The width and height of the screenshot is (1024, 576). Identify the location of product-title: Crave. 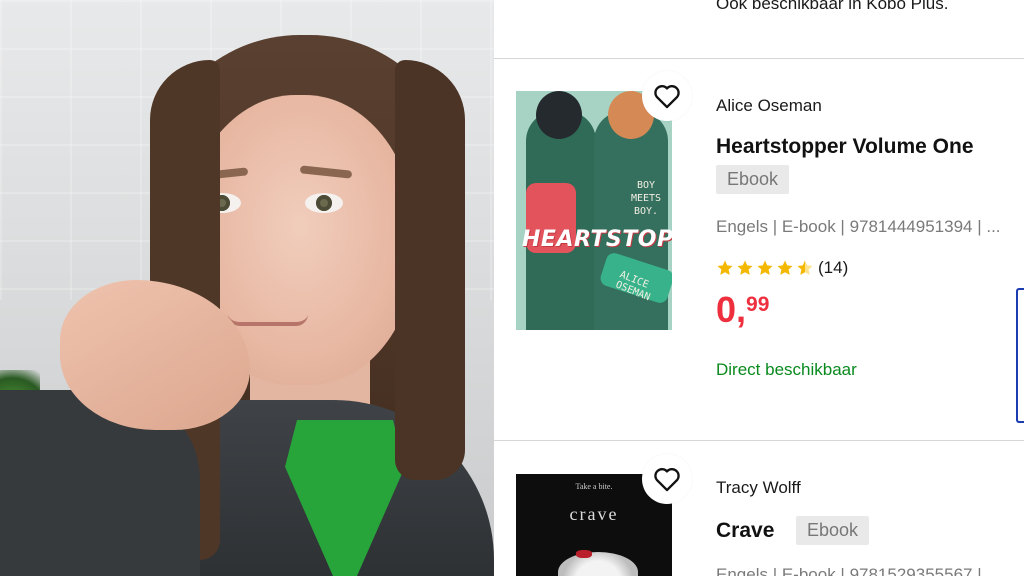
(745, 531).